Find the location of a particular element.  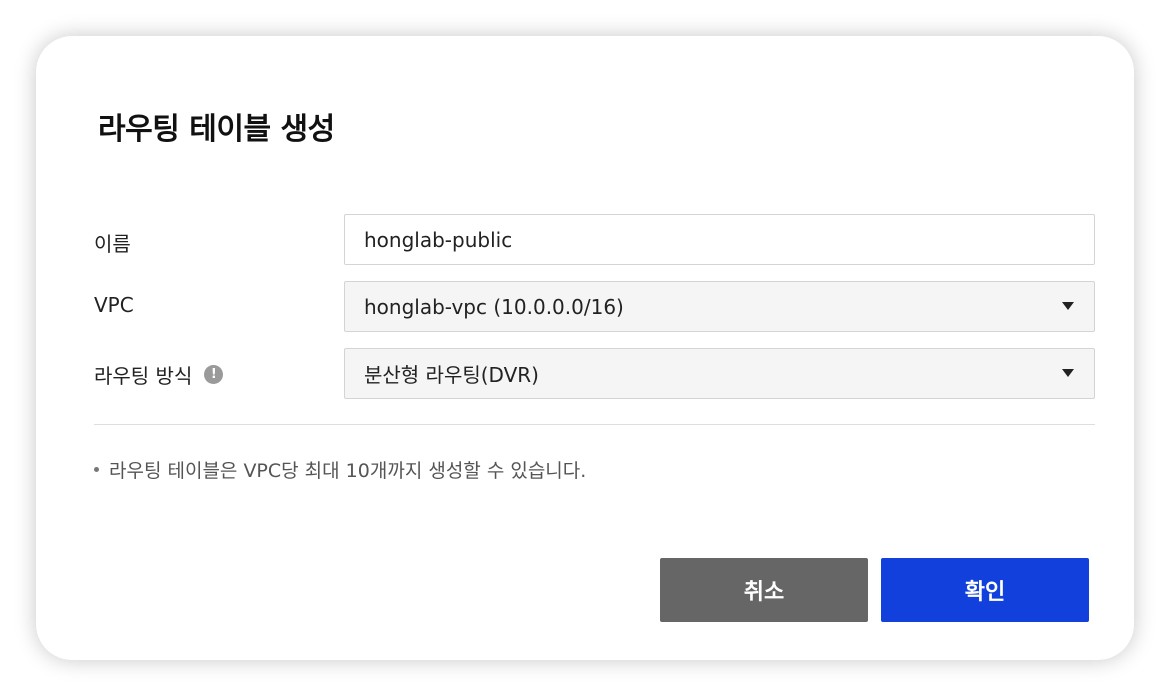

exclamation-circle-icon: ! is located at coordinates (214, 374).